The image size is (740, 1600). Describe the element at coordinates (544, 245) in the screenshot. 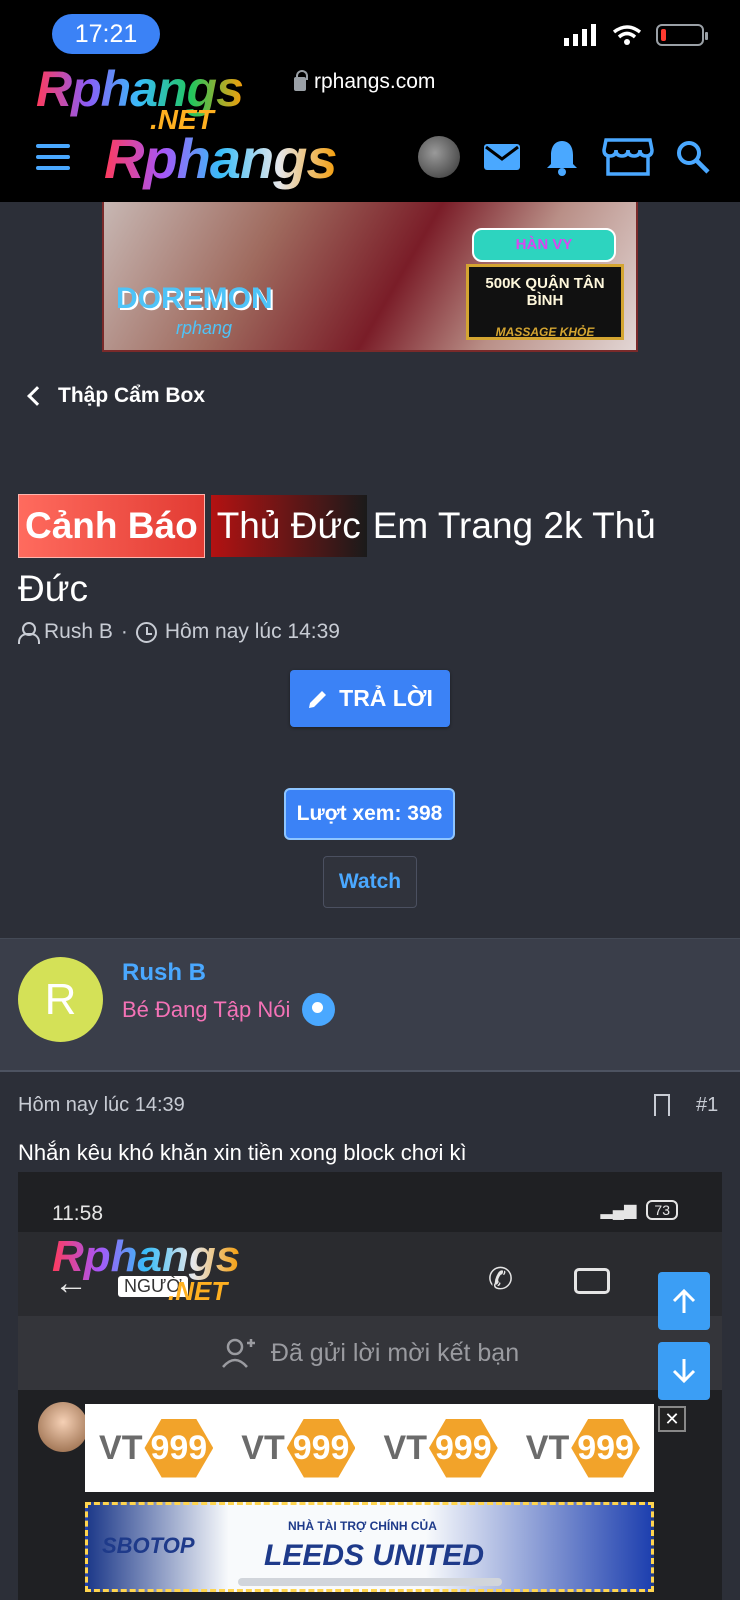

I see `banner-tag: HÀN VY` at that location.